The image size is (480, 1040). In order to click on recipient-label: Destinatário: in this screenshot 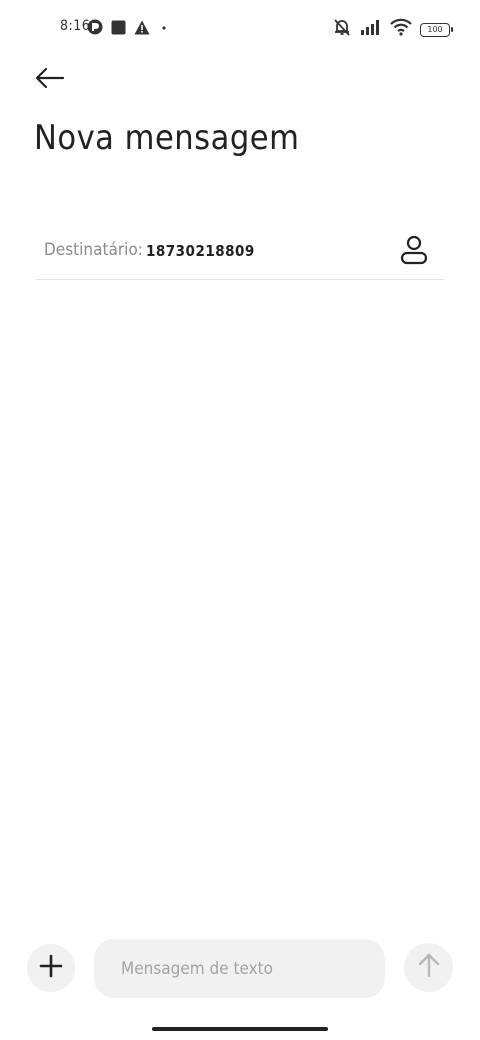, I will do `click(93, 250)`.